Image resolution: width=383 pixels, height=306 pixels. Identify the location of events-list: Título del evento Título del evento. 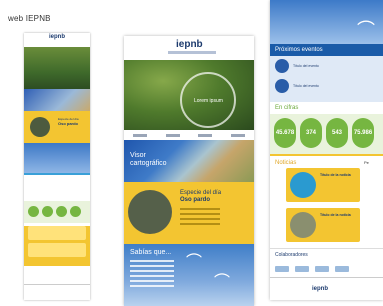
(326, 79).